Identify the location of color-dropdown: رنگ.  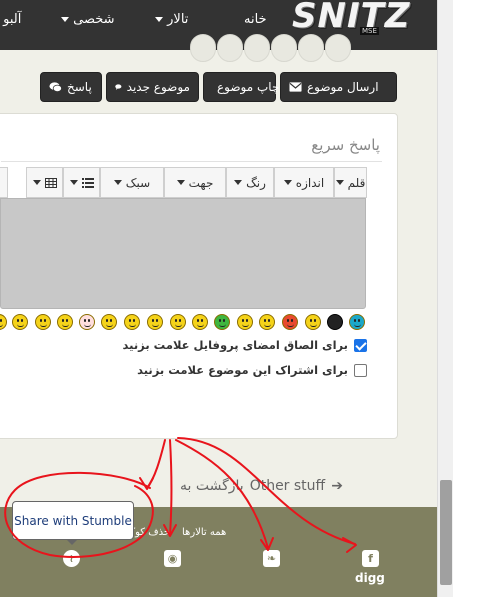
(250, 182).